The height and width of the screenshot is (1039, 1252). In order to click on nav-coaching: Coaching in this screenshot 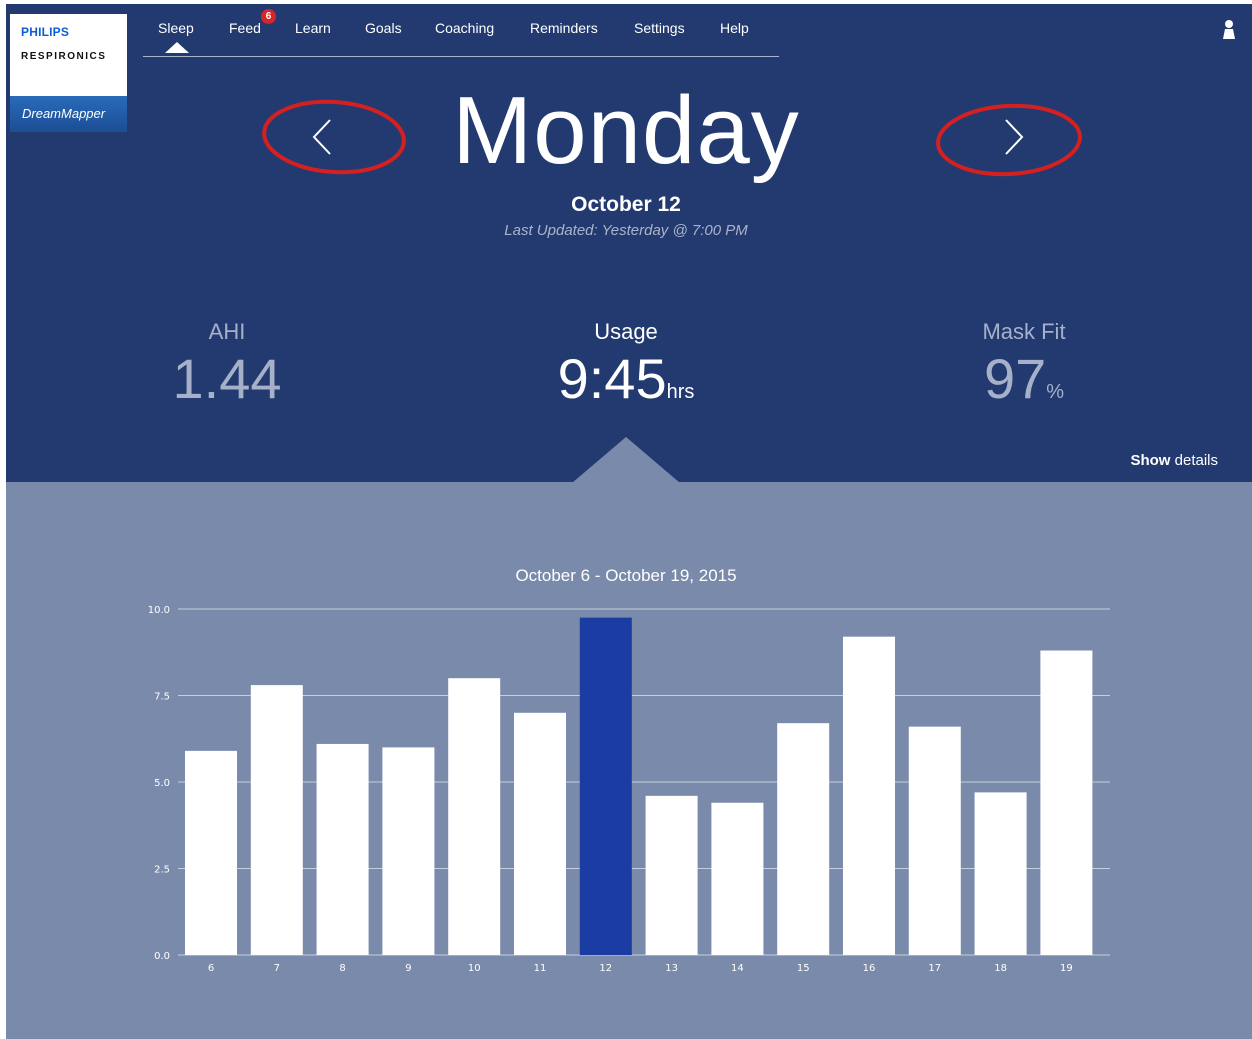, I will do `click(464, 28)`.